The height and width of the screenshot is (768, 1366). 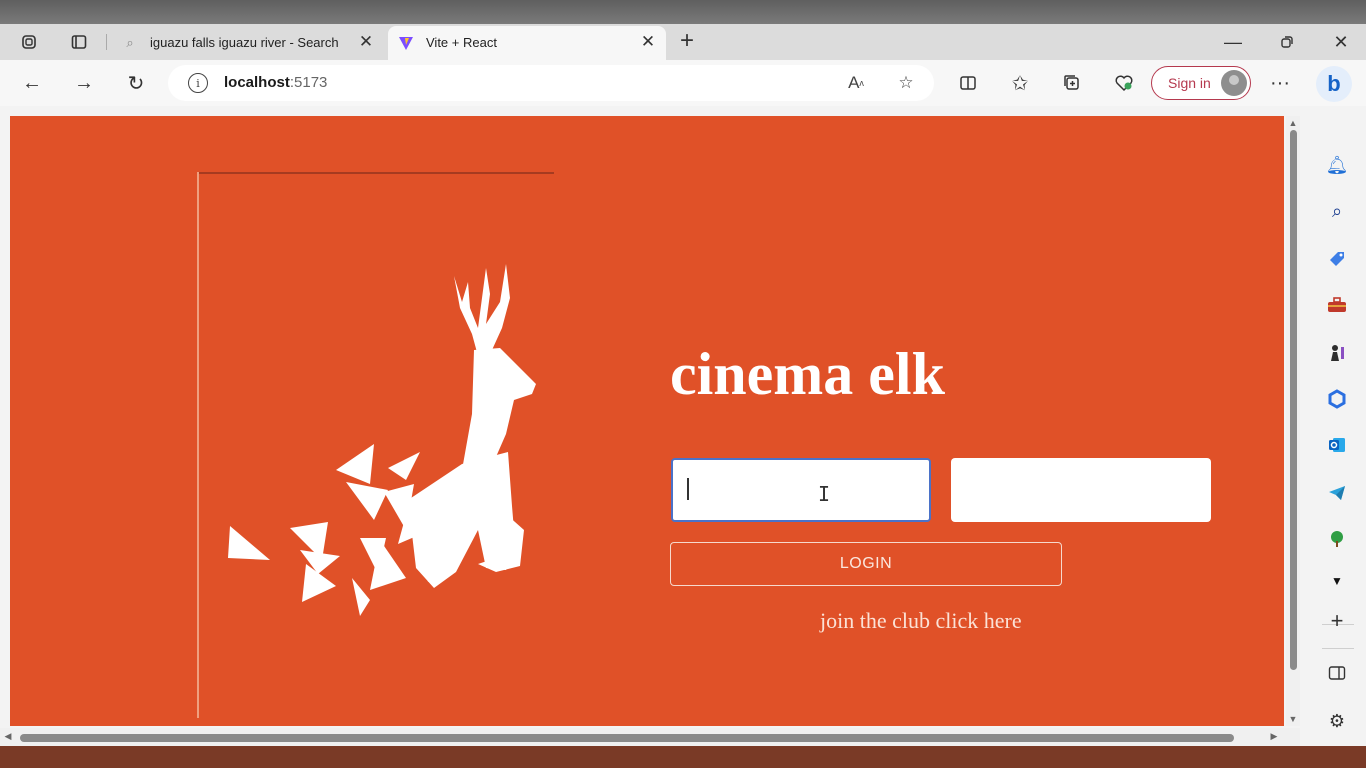 What do you see at coordinates (856, 83) in the screenshot?
I see `read-aloud-icon: Aʌ` at bounding box center [856, 83].